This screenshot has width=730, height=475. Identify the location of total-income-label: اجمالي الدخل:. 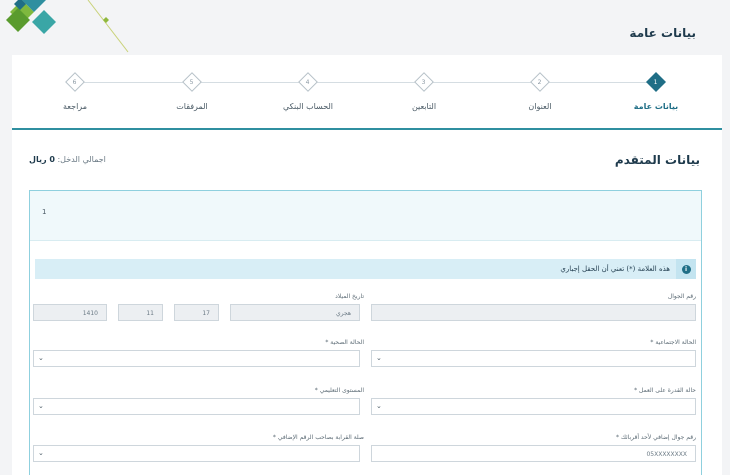
(81, 159).